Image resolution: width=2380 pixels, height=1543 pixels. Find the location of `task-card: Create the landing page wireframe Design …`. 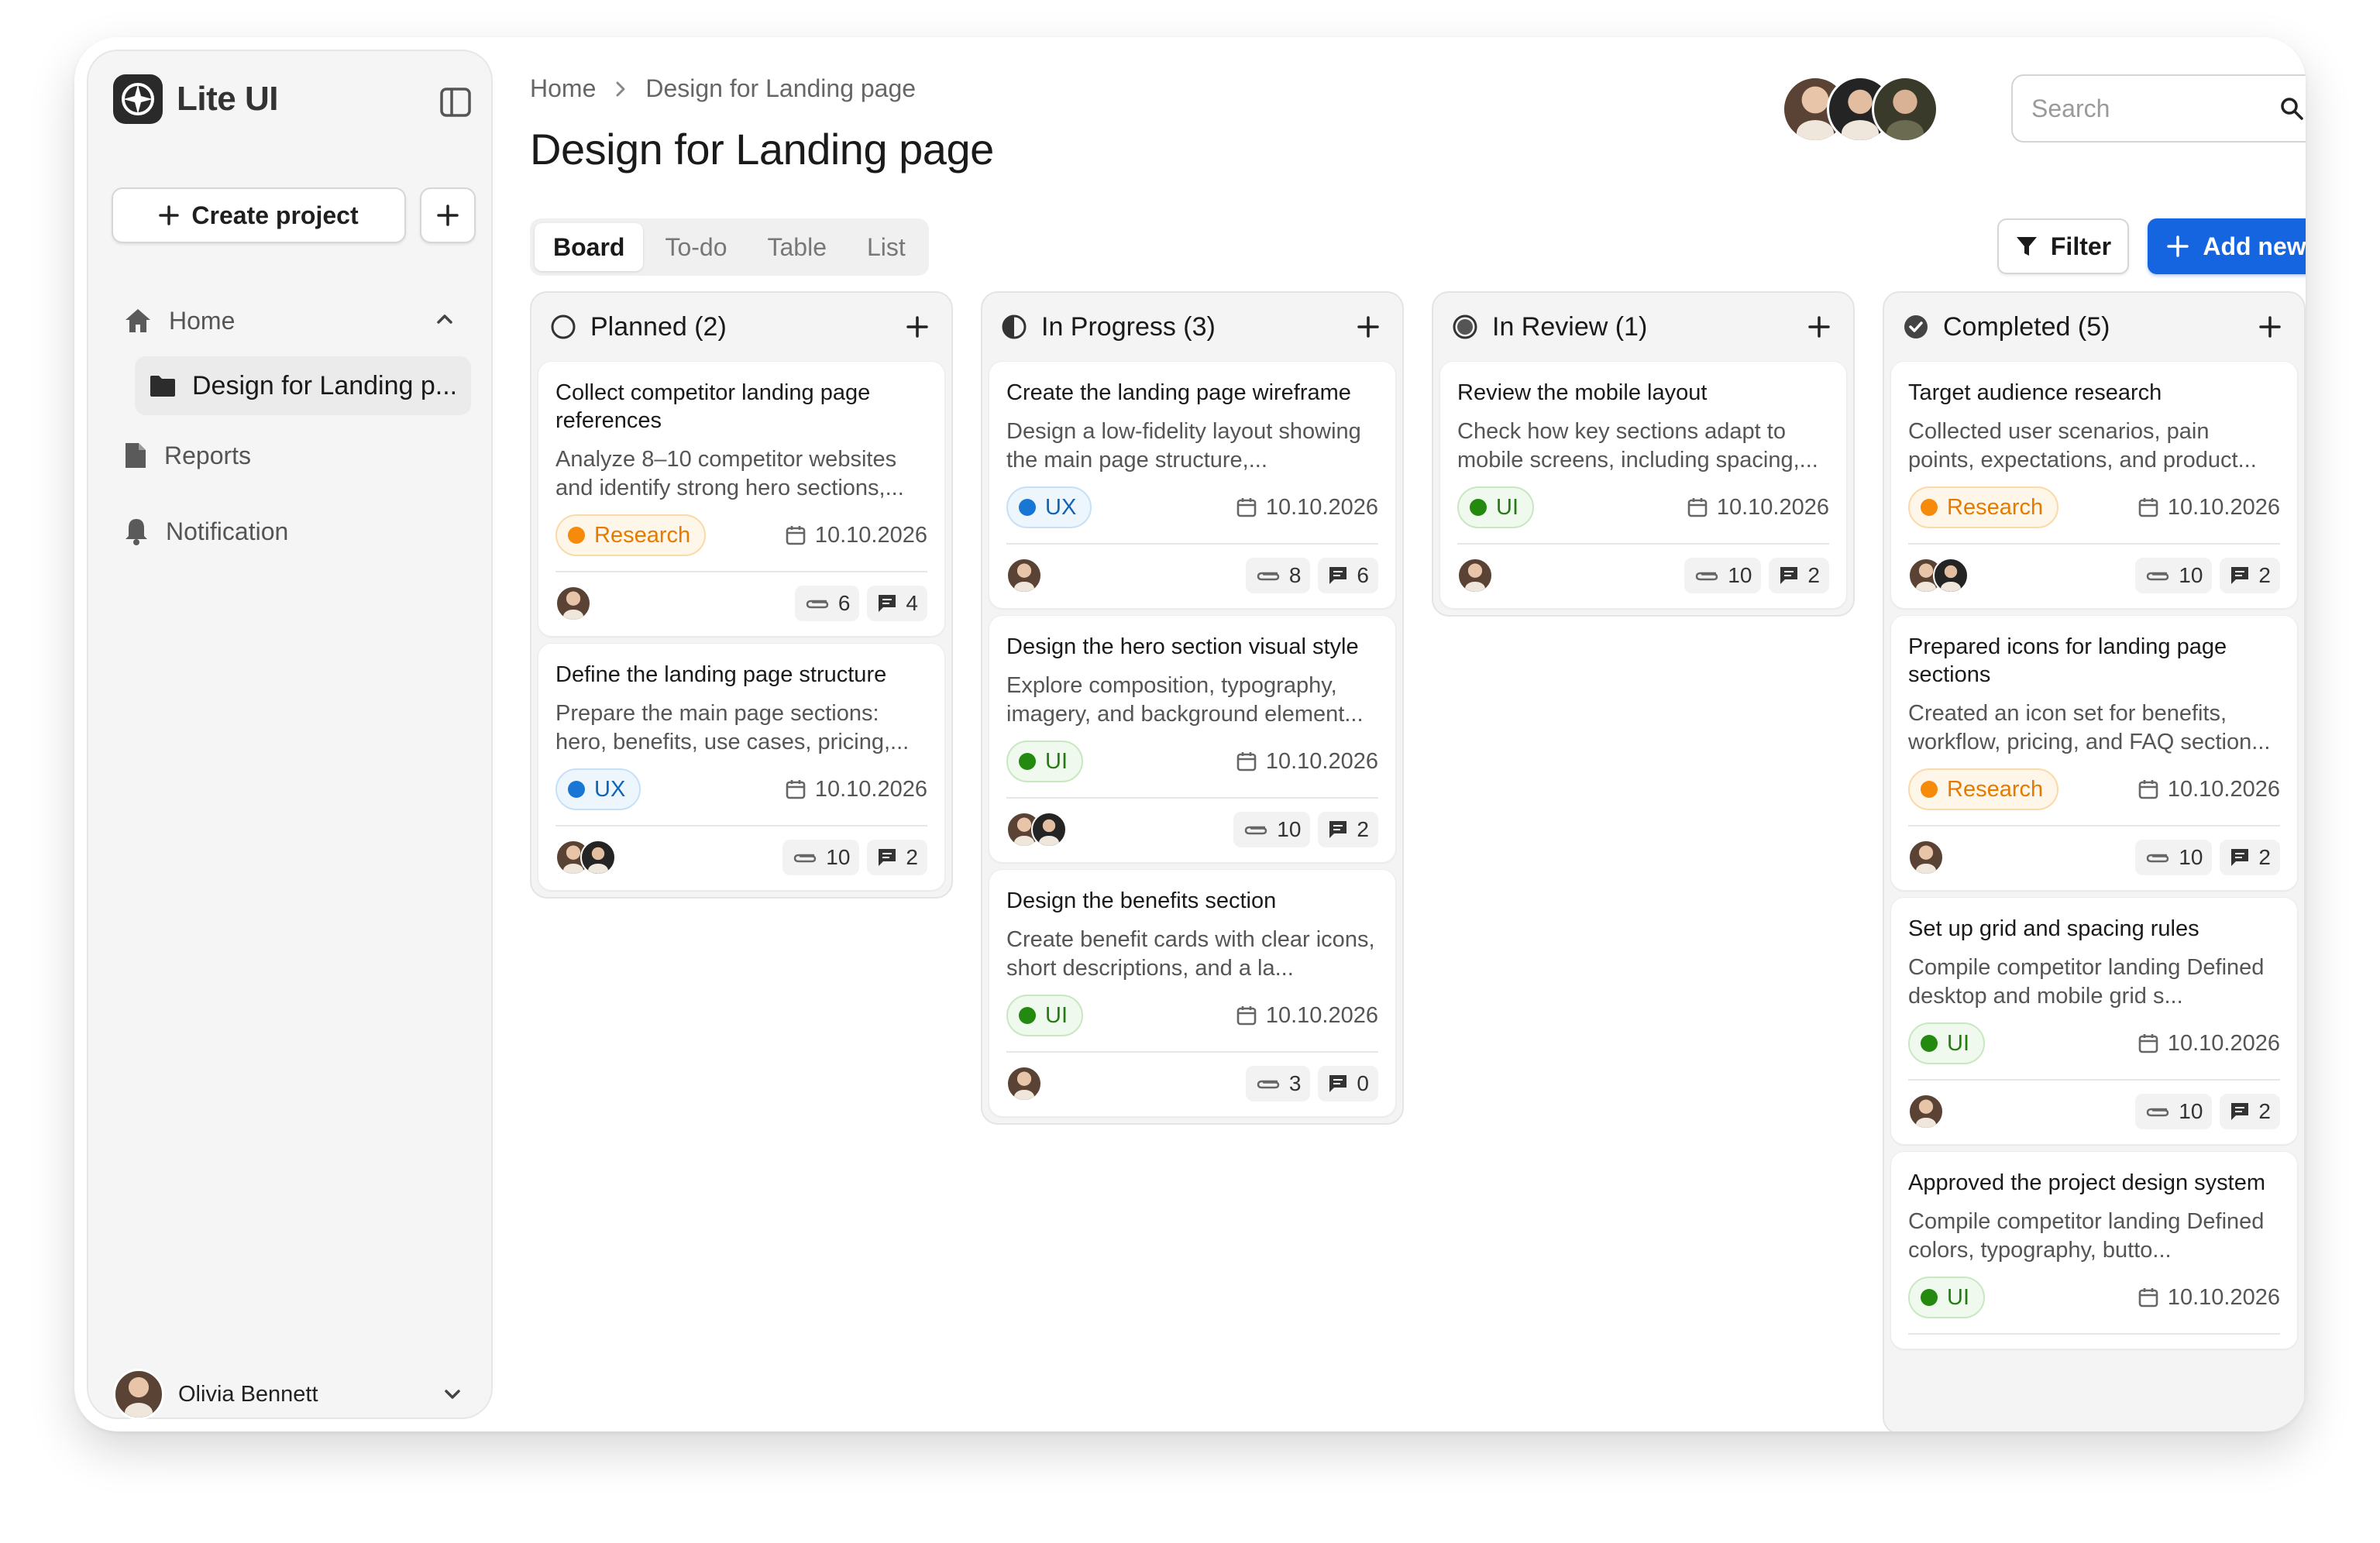

task-card: Create the landing page wireframe Design … is located at coordinates (1192, 485).